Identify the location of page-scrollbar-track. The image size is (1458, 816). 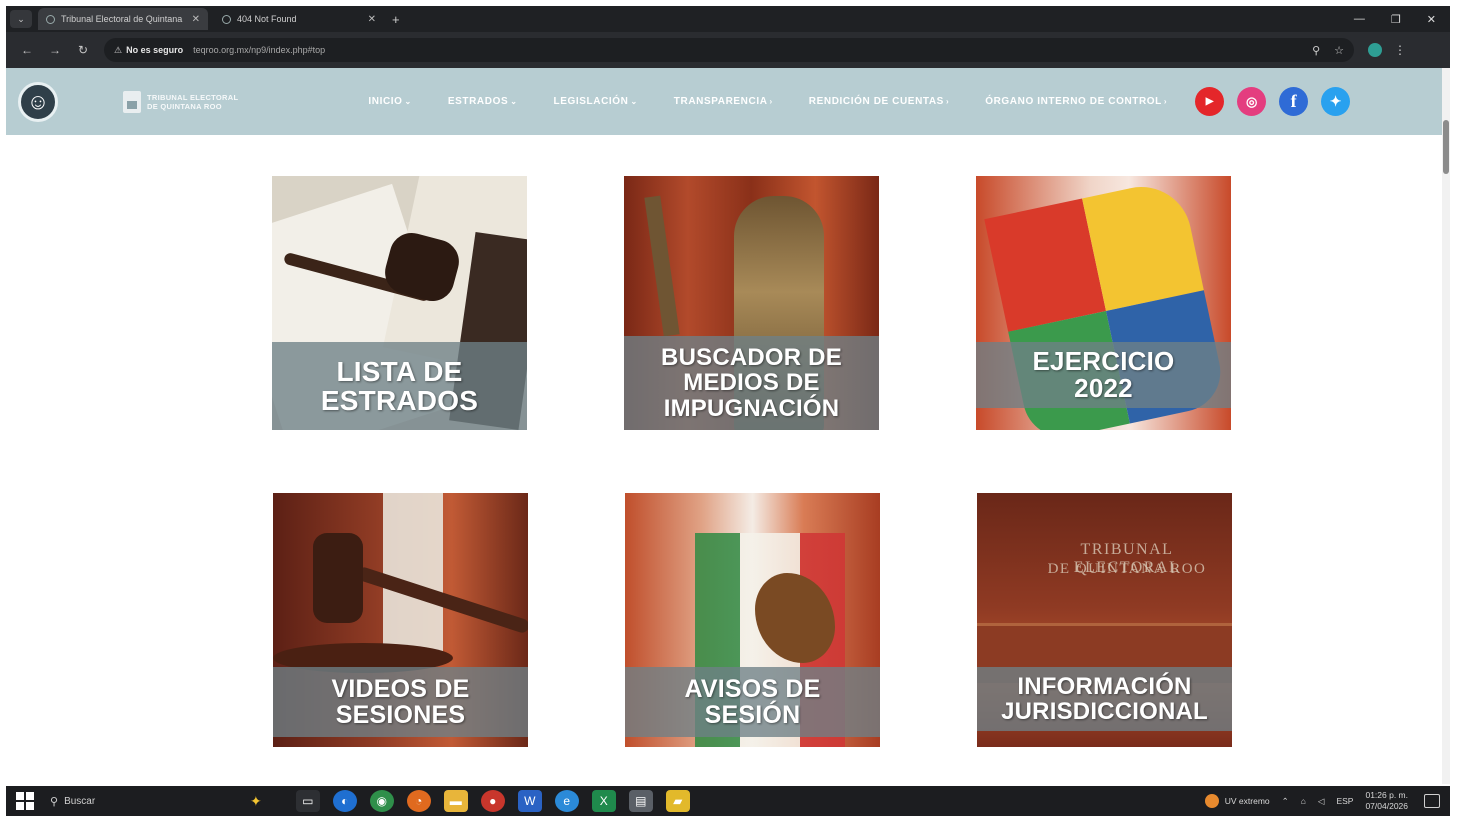
(1446, 426).